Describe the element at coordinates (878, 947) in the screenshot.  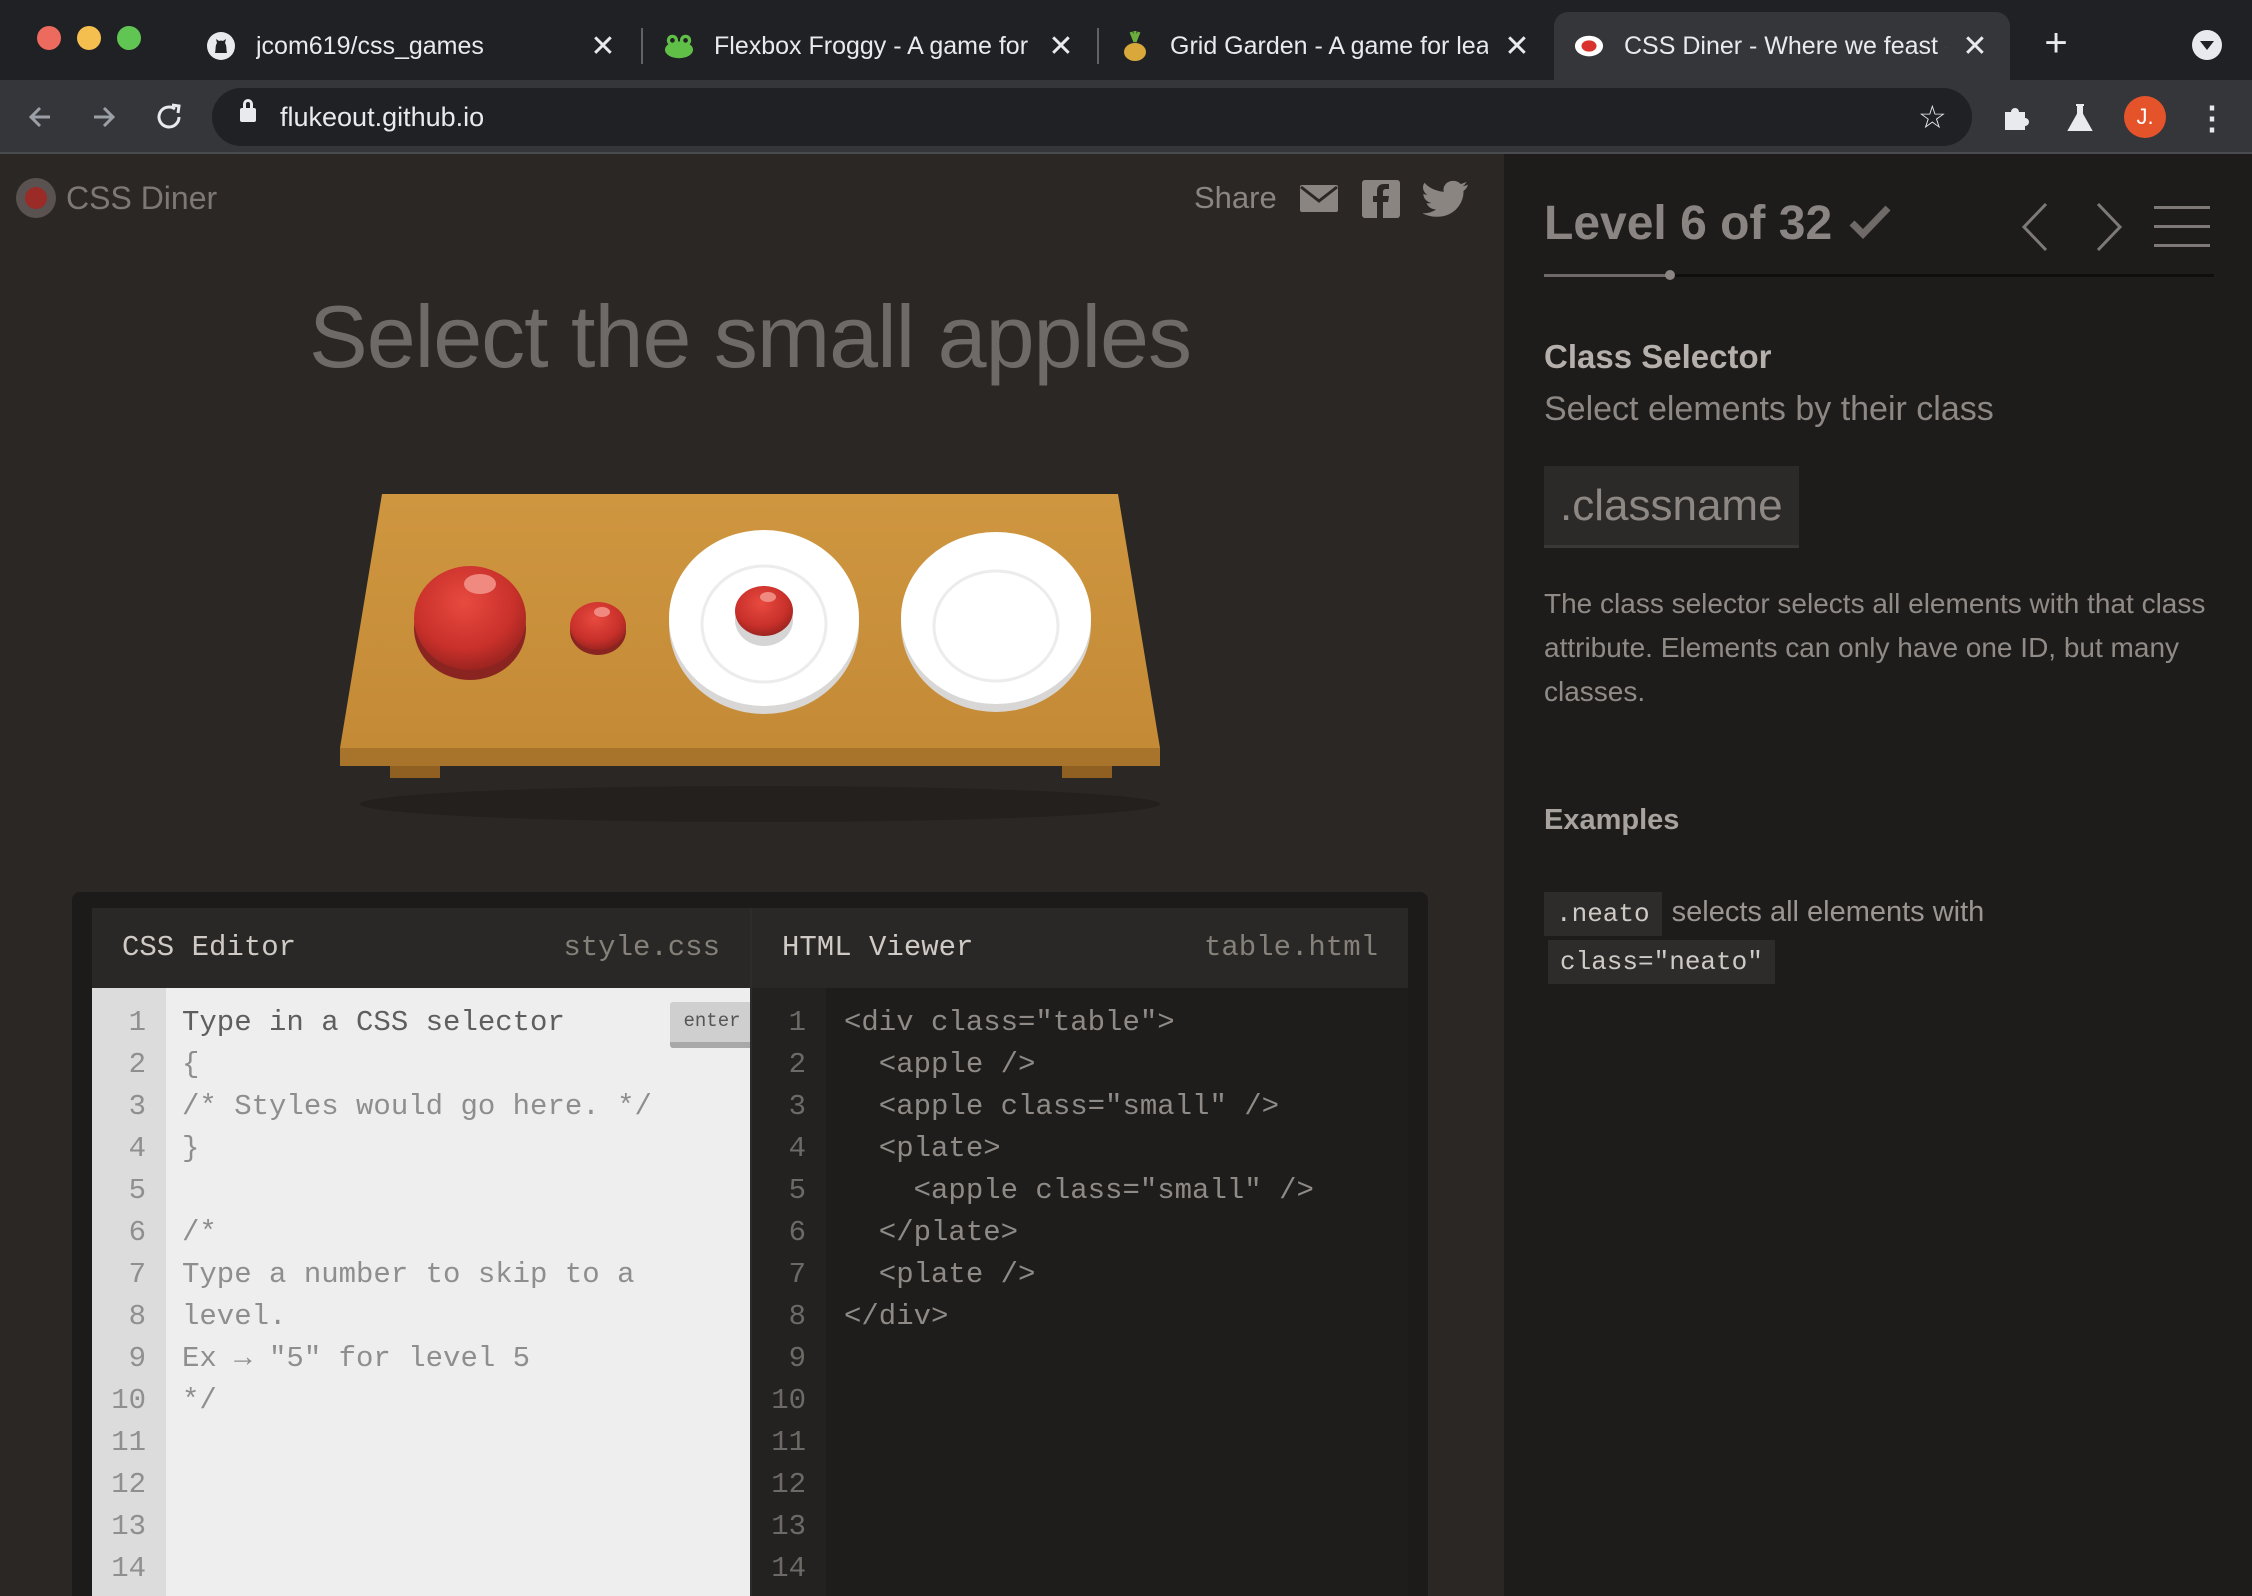
I see `html-viewer-title: HTML Viewer` at that location.